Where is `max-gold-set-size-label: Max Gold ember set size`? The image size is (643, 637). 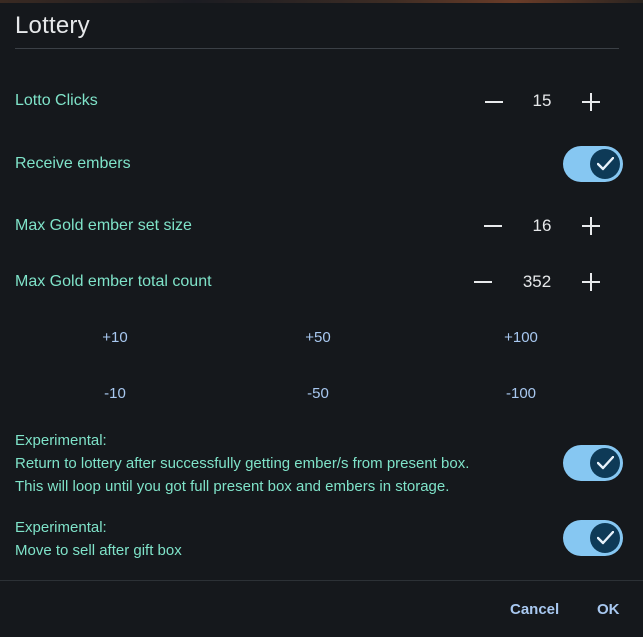 max-gold-set-size-label: Max Gold ember set size is located at coordinates (103, 225).